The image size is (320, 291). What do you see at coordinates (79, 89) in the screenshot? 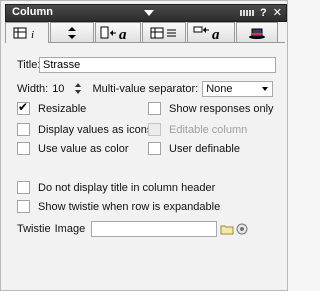
I see `width-spinner` at bounding box center [79, 89].